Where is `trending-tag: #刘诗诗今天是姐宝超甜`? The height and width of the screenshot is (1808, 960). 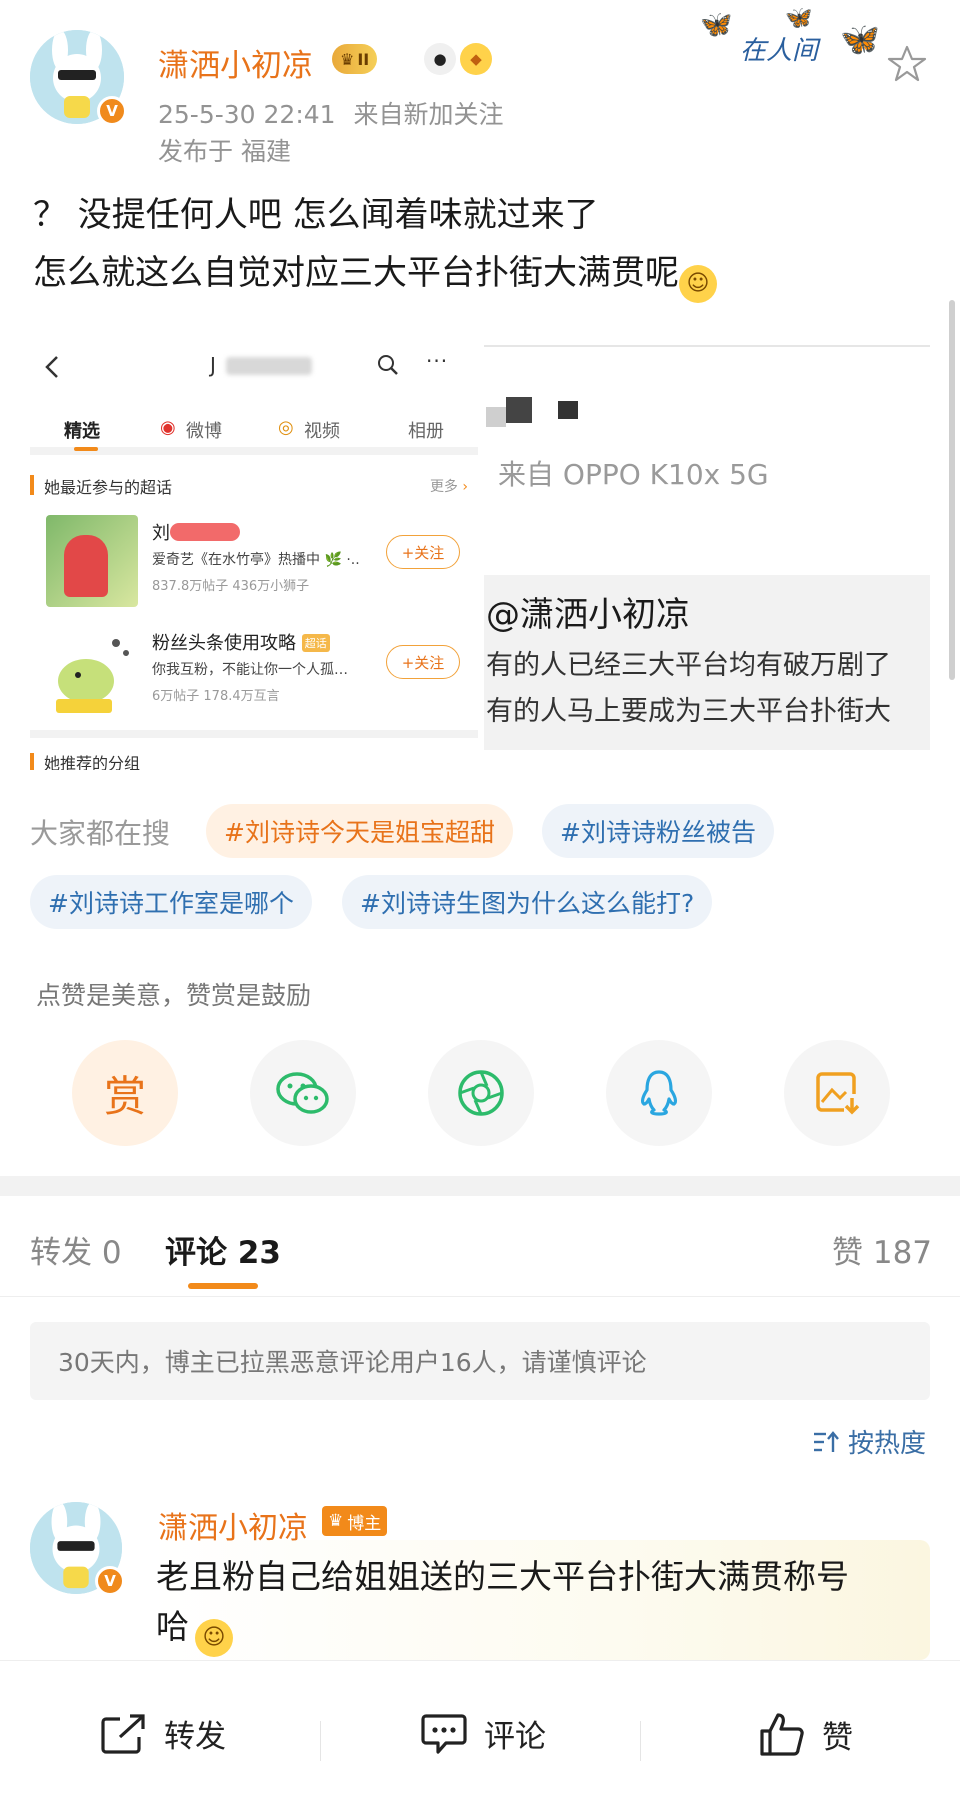 trending-tag: #刘诗诗今天是姐宝超甜 is located at coordinates (359, 831).